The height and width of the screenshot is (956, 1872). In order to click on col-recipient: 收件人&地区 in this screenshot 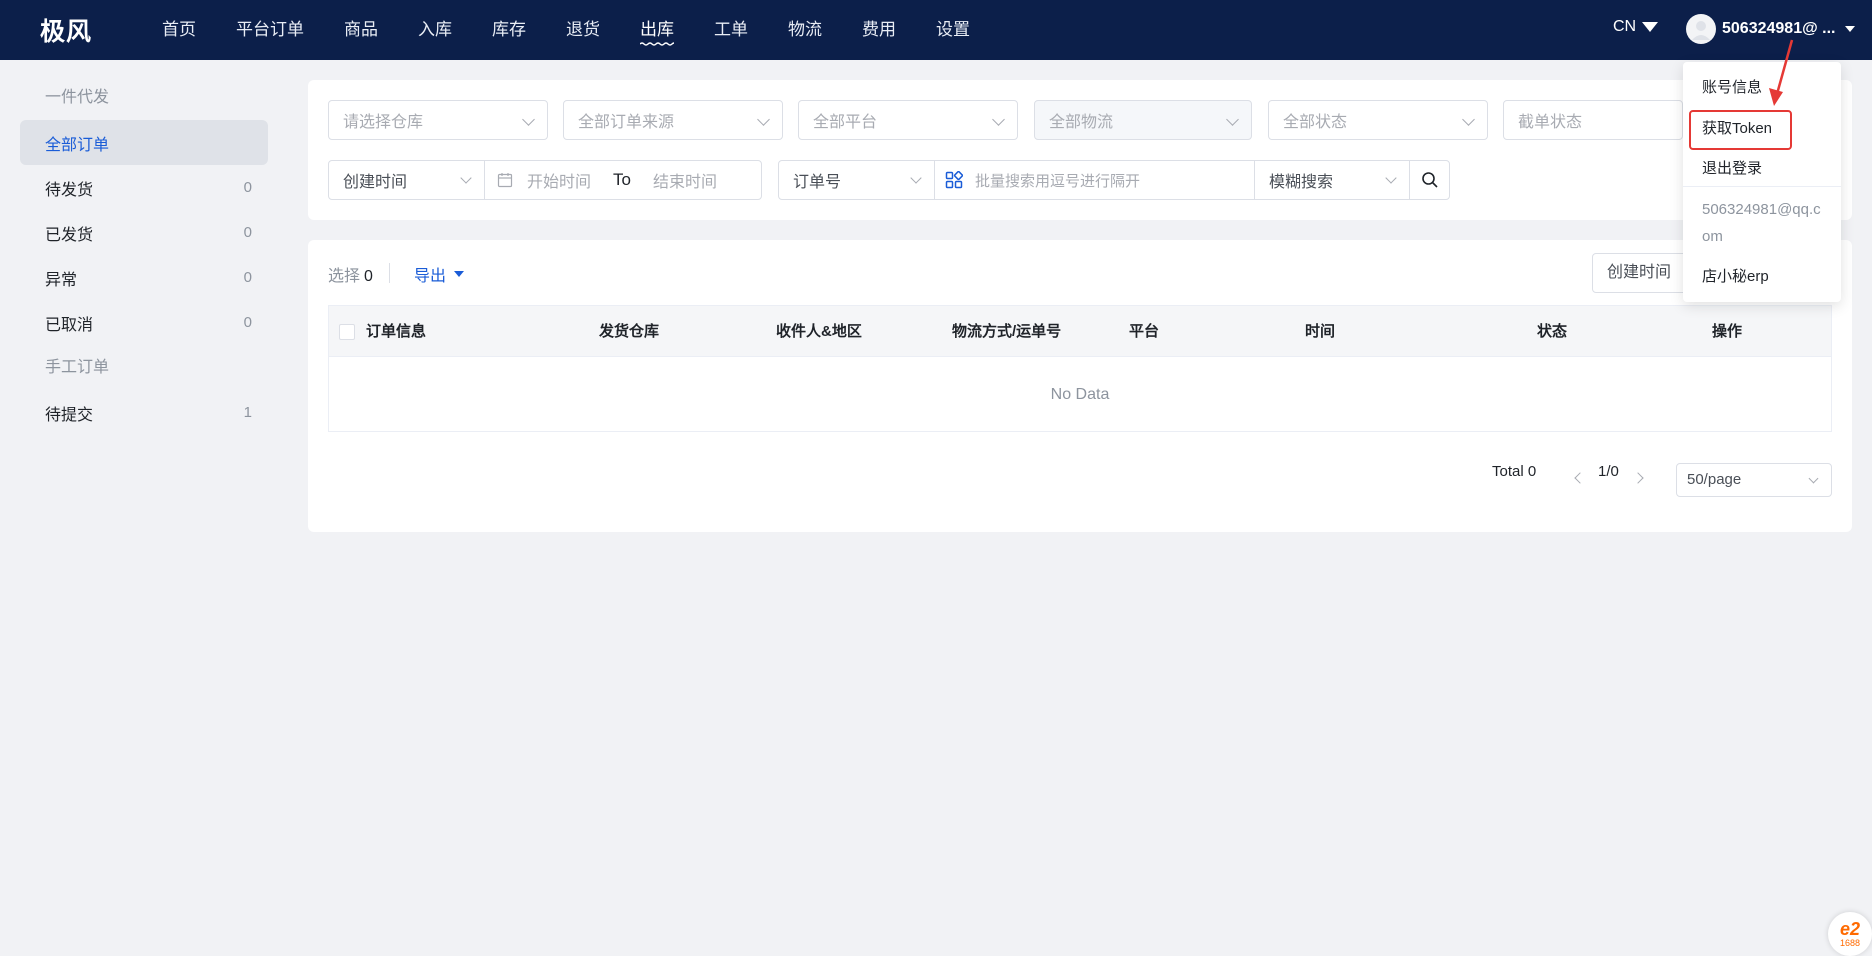, I will do `click(819, 331)`.